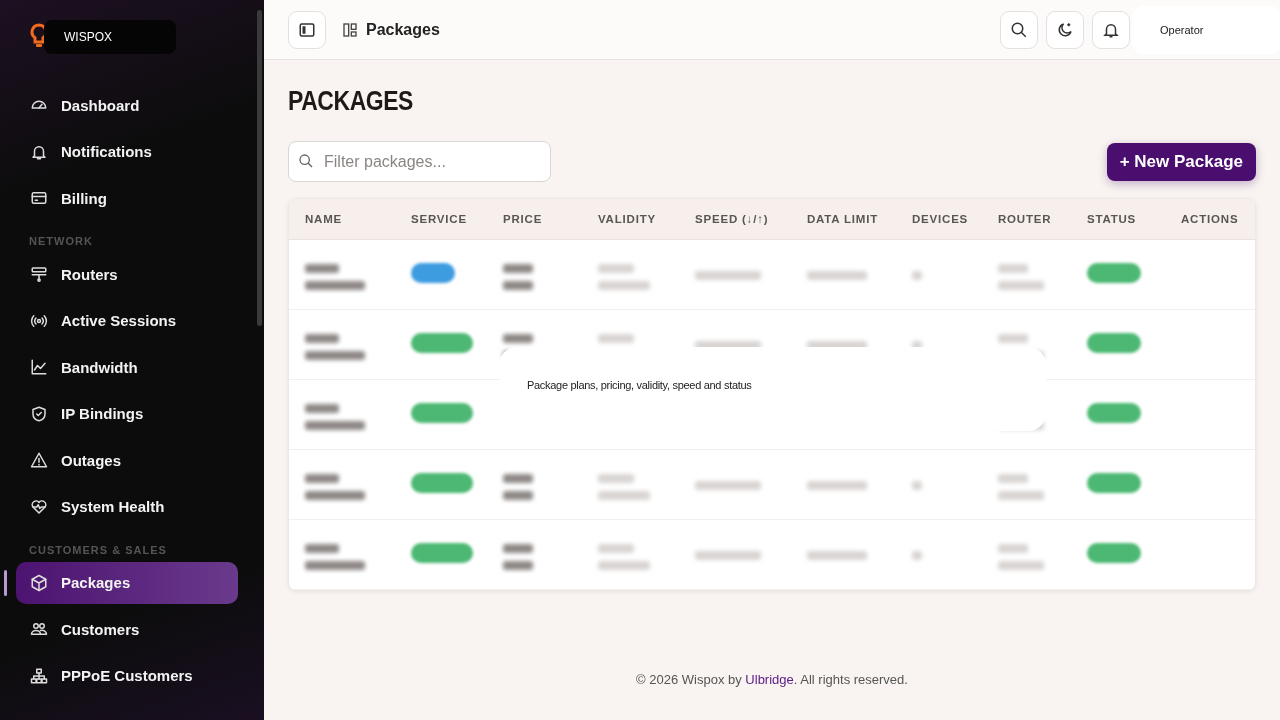  I want to click on header-title: Packages, so click(403, 29).